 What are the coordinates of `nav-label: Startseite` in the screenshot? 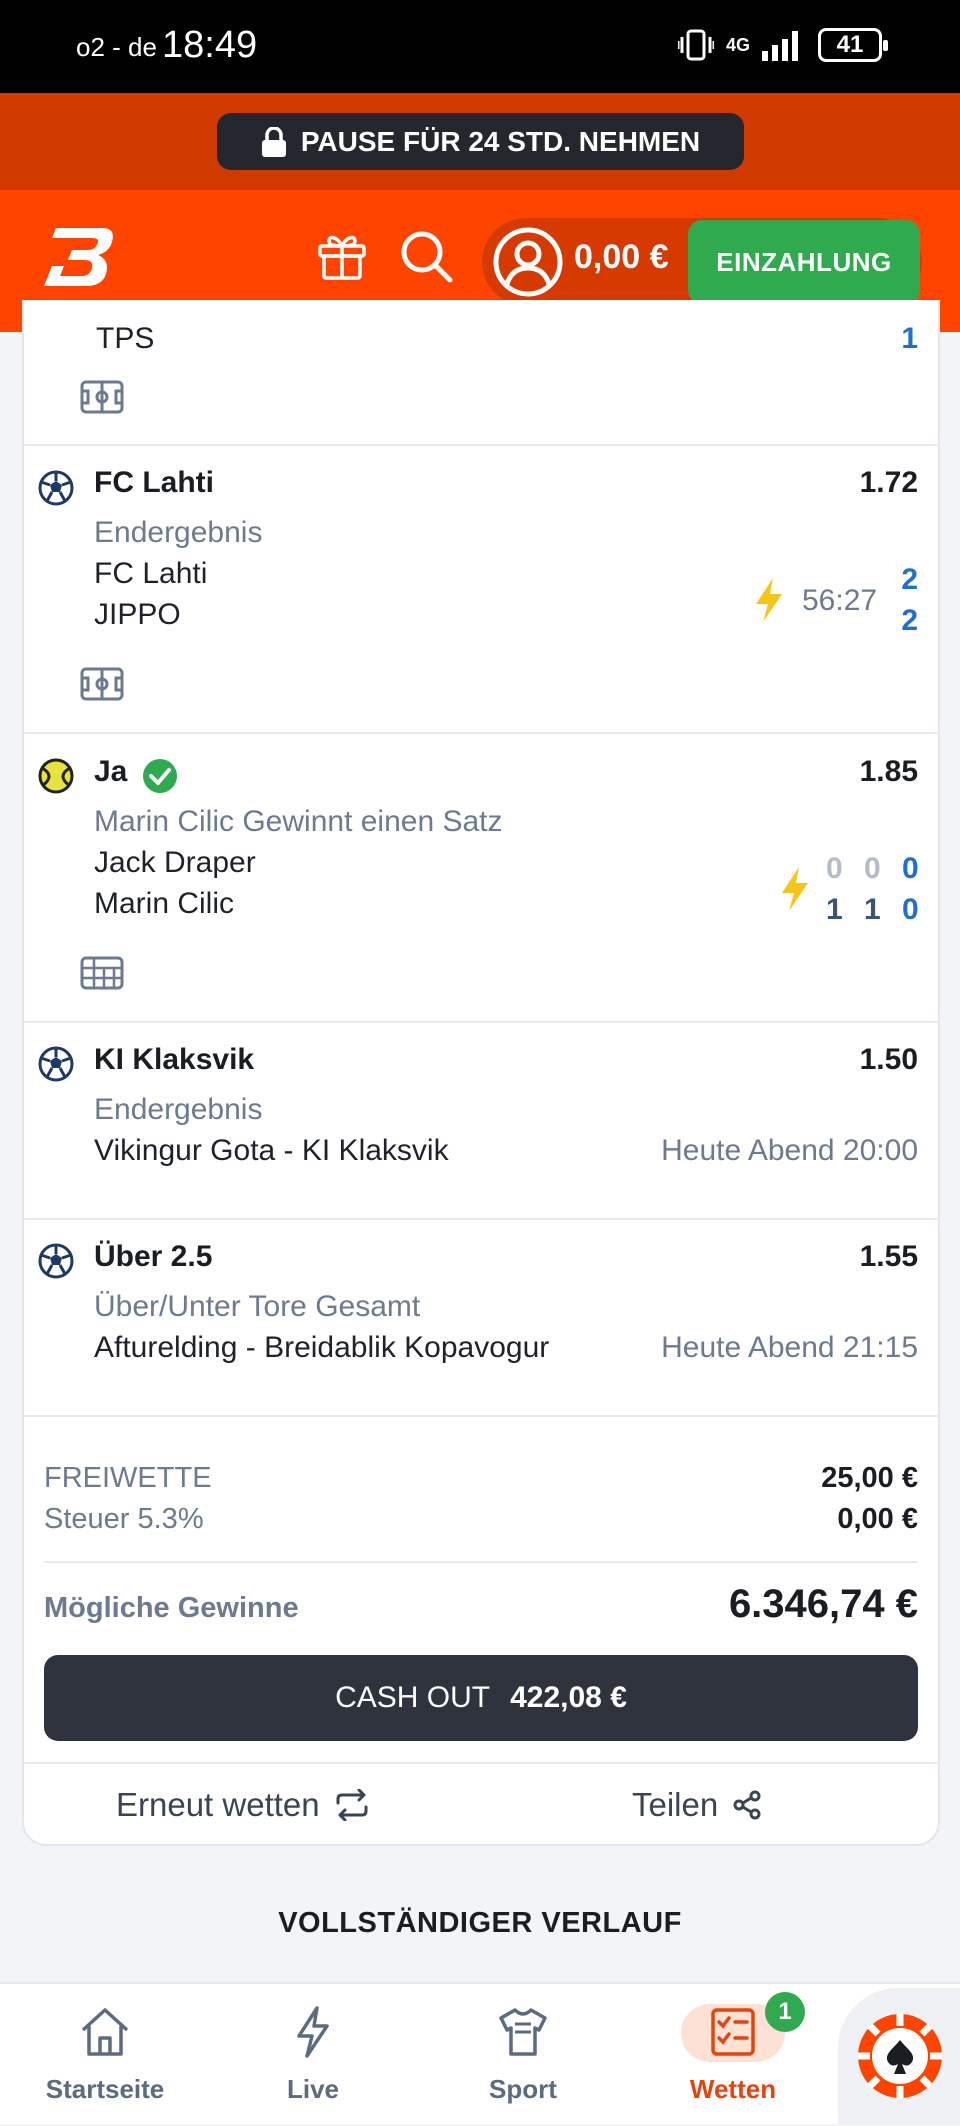 It's located at (105, 2089).